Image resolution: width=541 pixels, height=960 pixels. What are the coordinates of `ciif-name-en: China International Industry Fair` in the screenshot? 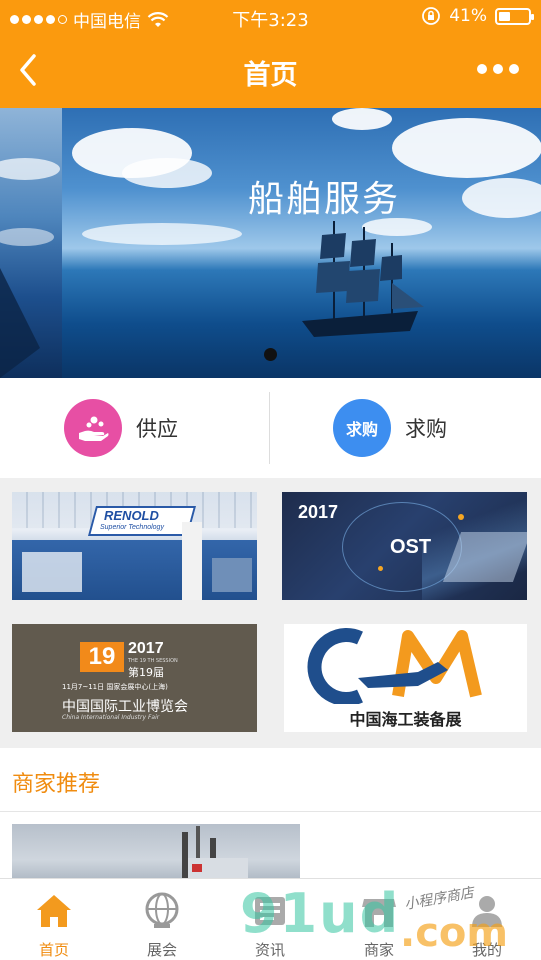 It's located at (111, 717).